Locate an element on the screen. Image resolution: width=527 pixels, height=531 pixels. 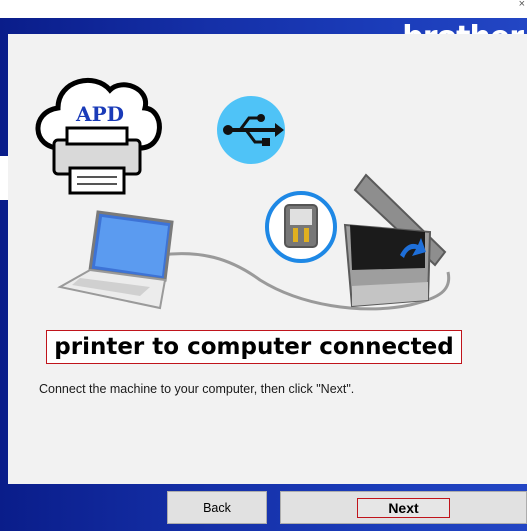
back-button-label: Back is located at coordinates (217, 507).